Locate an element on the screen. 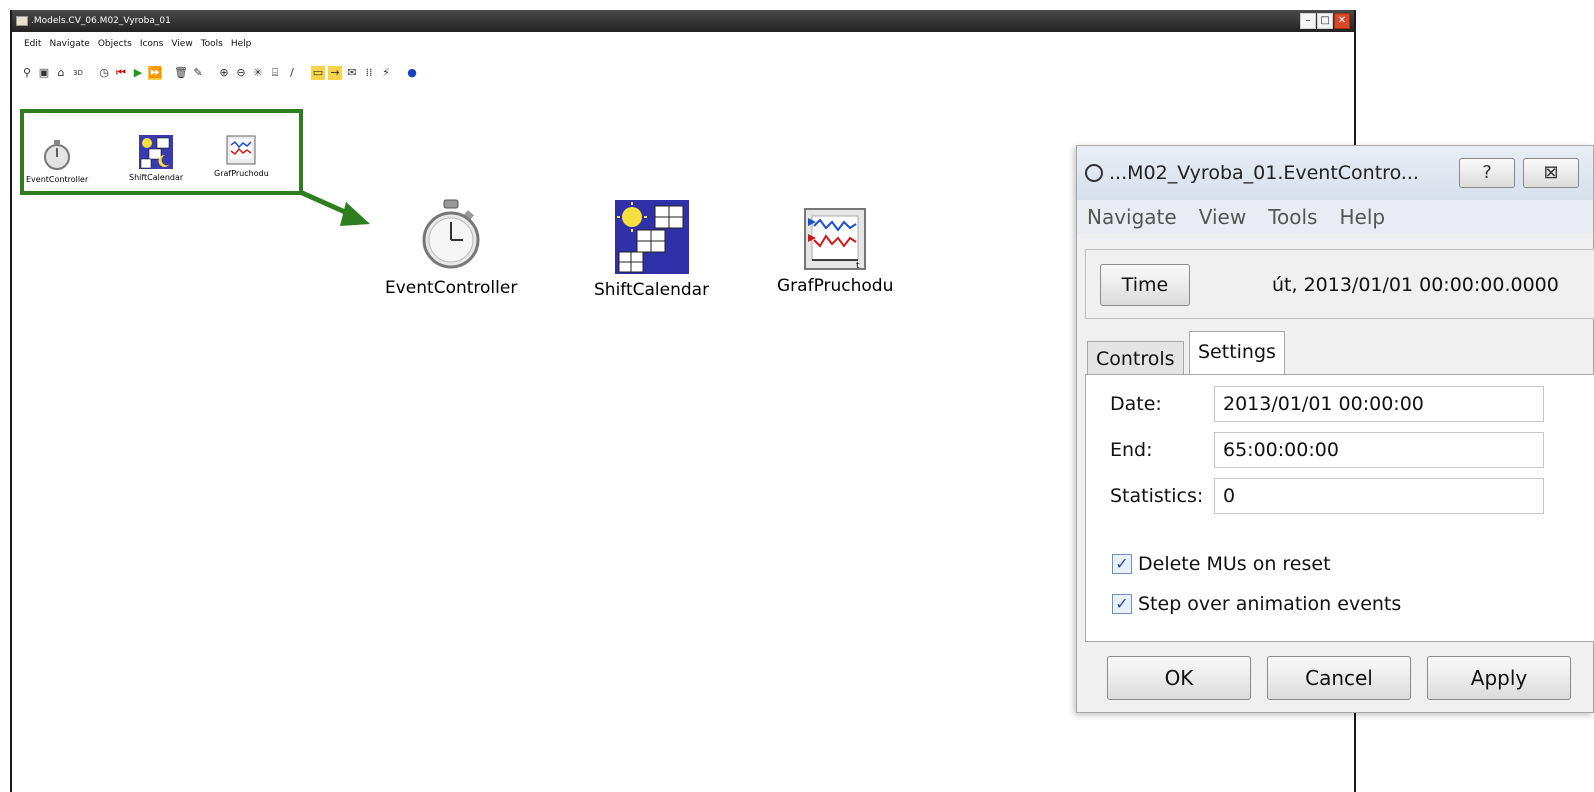 The width and height of the screenshot is (1594, 792). date-row: Date: 2013/01/01 00:00:00 is located at coordinates (1327, 404).